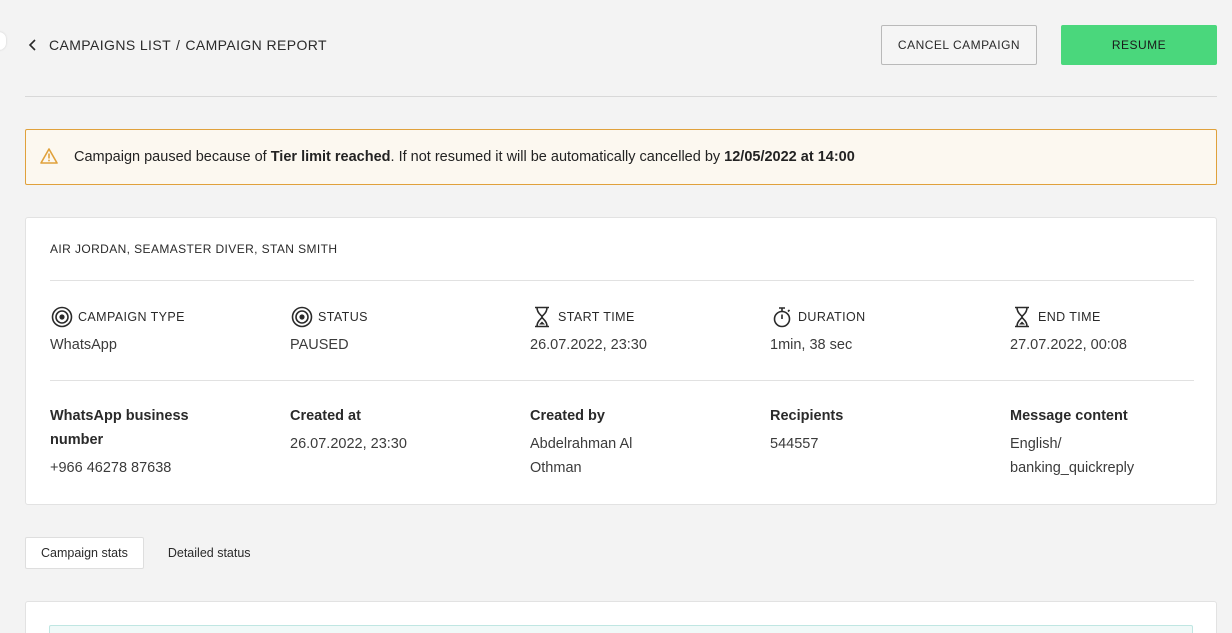  I want to click on meta-status: STATUS PAUSED, so click(400, 329).